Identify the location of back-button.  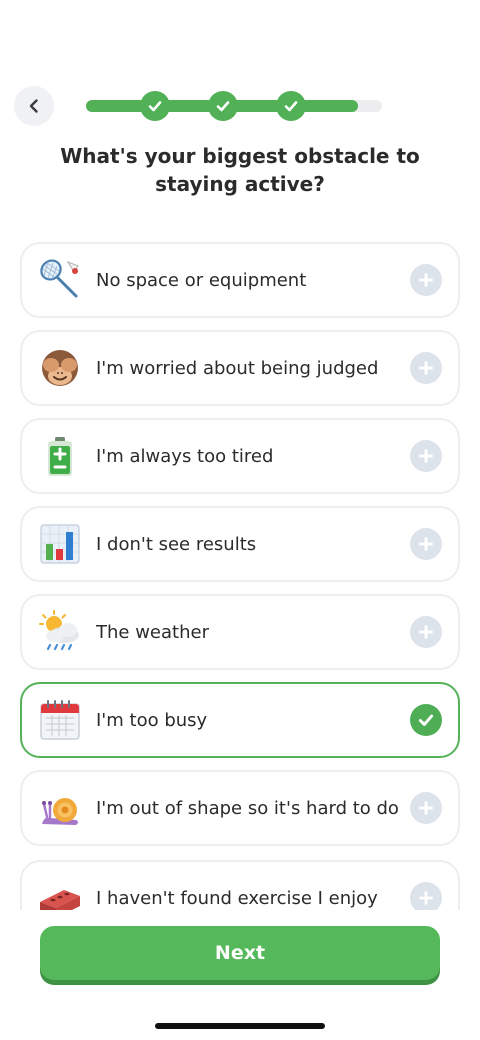
(34, 106).